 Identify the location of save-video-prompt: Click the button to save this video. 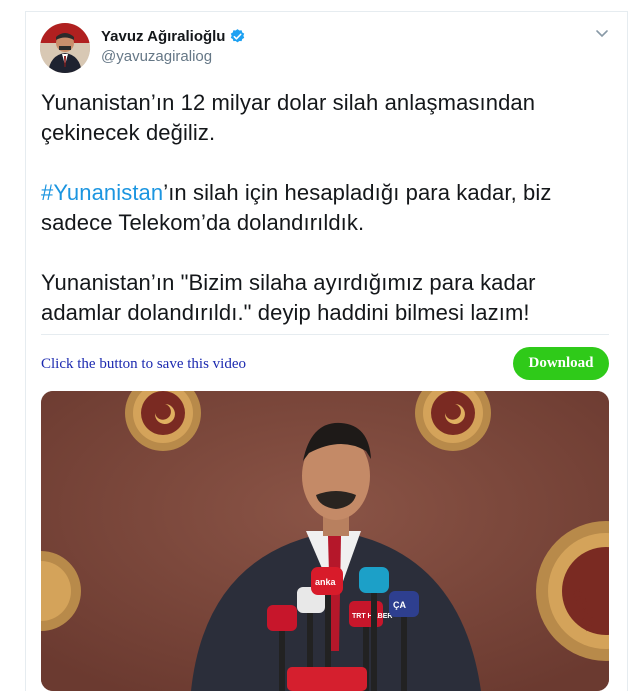
(143, 364).